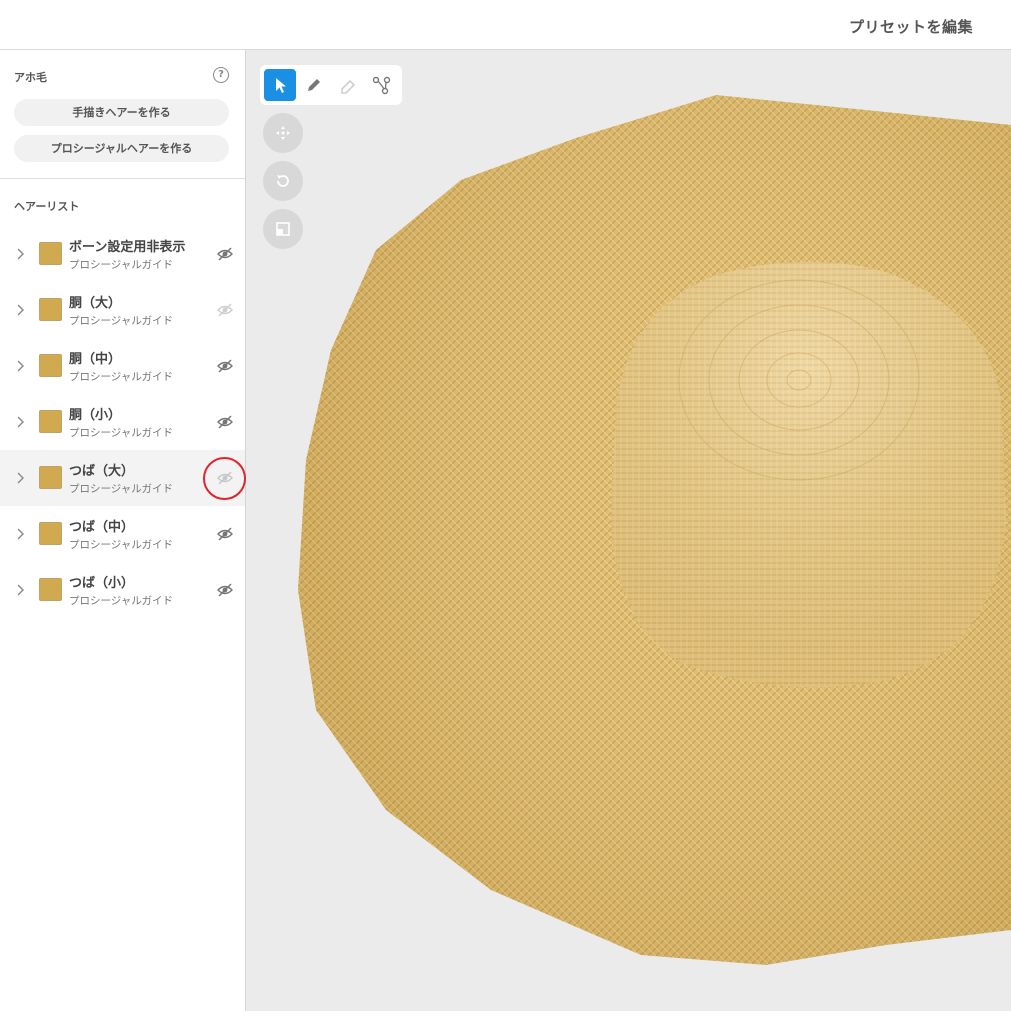  What do you see at coordinates (95, 415) in the screenshot?
I see `hair-item-name: 胴（小）` at bounding box center [95, 415].